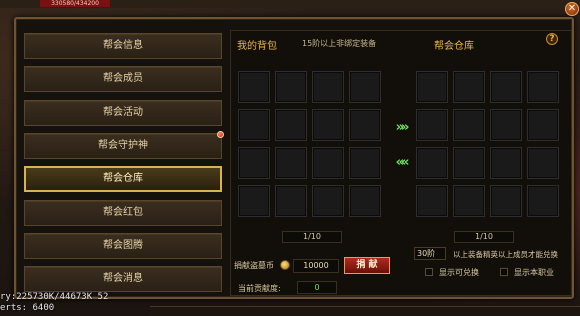 The height and width of the screenshot is (316, 580). What do you see at coordinates (317, 287) in the screenshot?
I see `contribution-value: 0` at bounding box center [317, 287].